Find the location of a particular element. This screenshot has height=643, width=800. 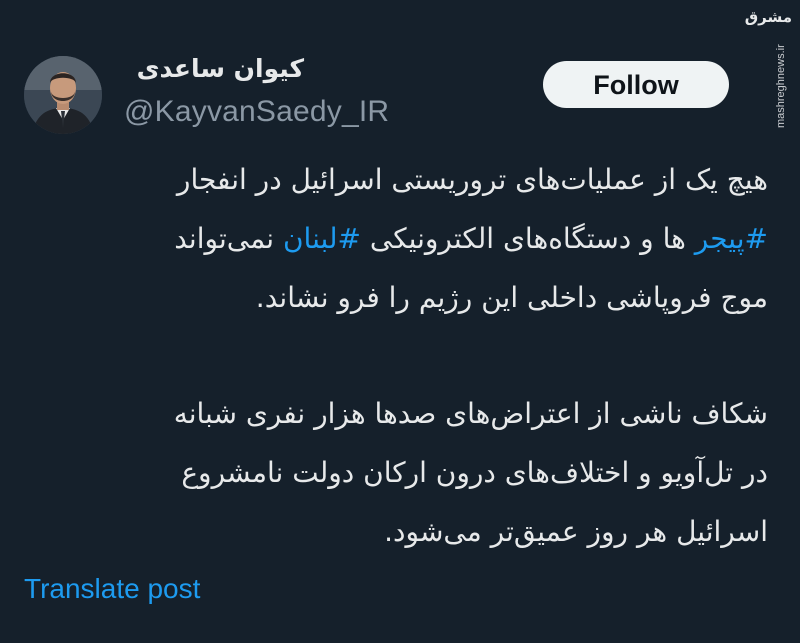

avatar is located at coordinates (63, 95).